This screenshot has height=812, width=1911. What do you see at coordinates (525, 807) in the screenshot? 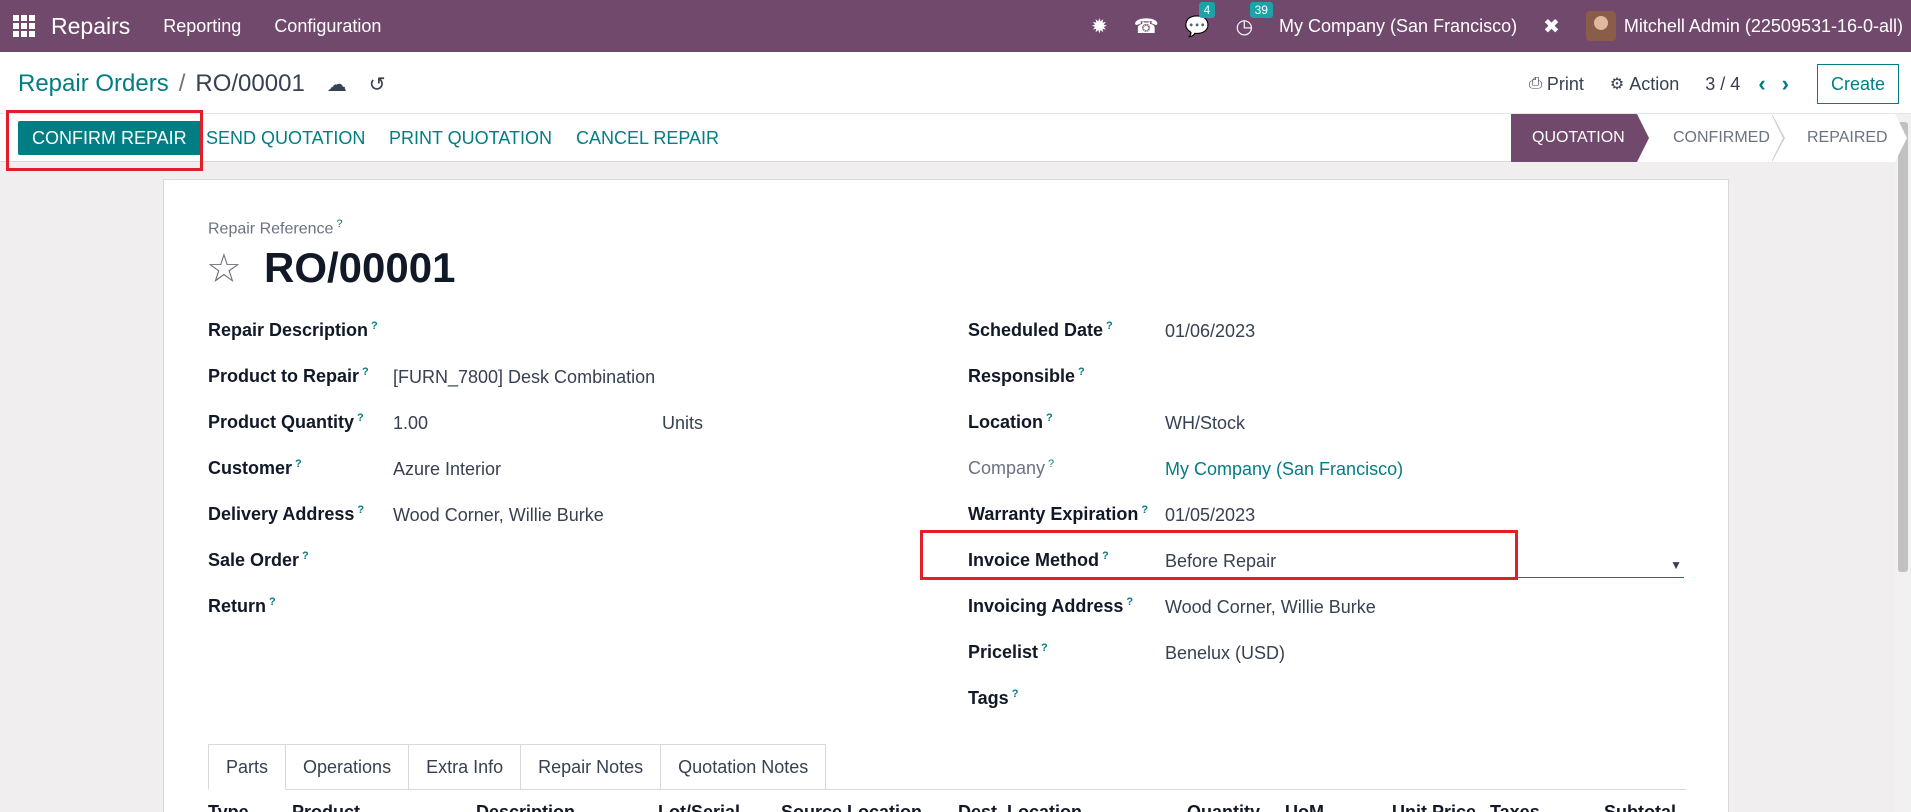
I see `col-description: Description` at bounding box center [525, 807].